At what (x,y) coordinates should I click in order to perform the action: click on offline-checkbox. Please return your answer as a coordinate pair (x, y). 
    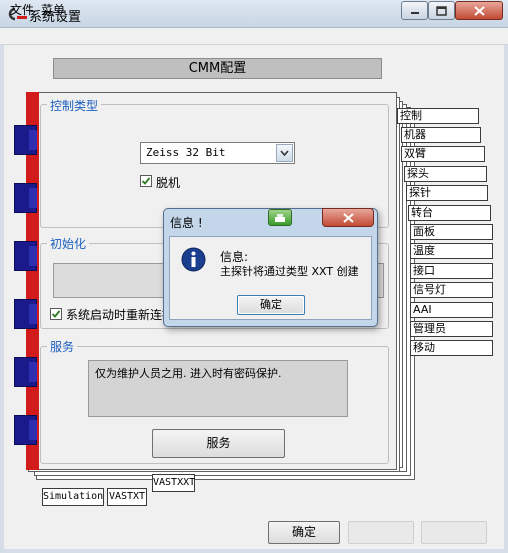
    Looking at the image, I should click on (146, 181).